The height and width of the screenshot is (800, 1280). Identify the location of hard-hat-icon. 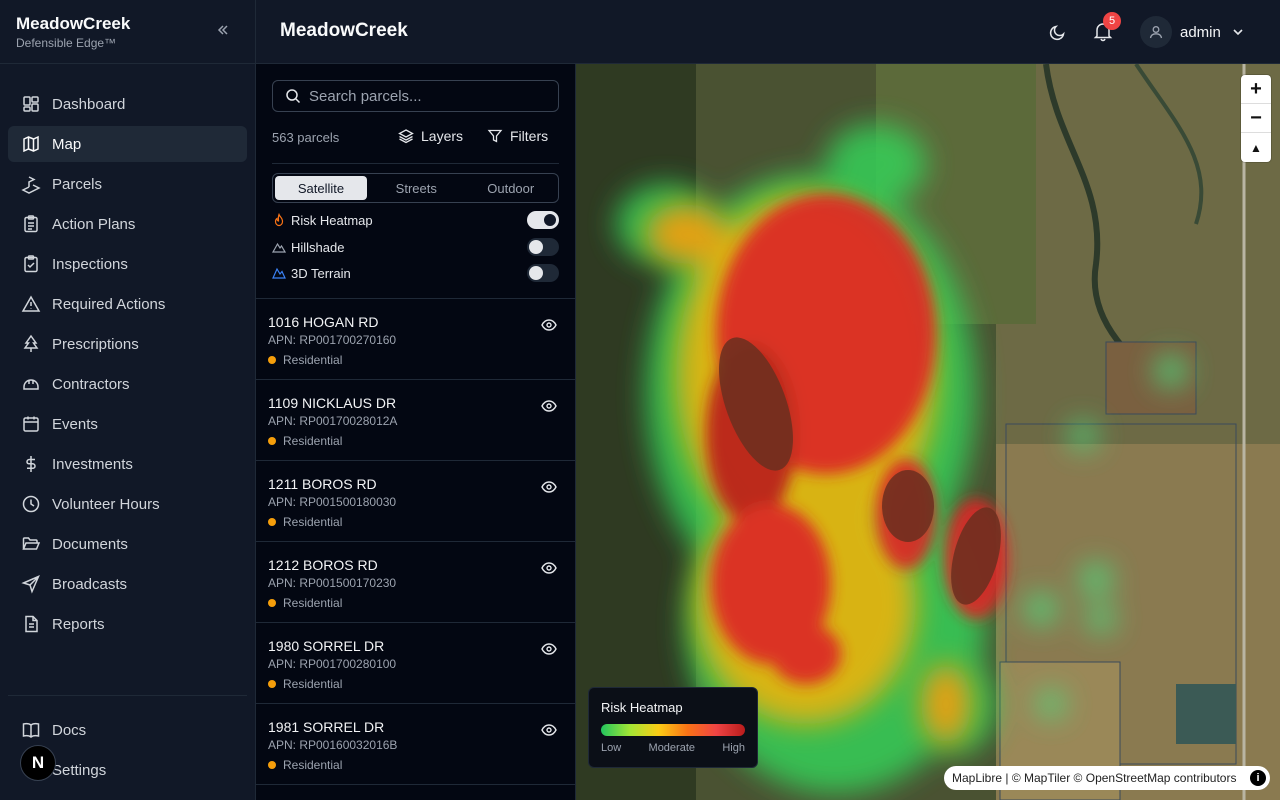
(31, 384).